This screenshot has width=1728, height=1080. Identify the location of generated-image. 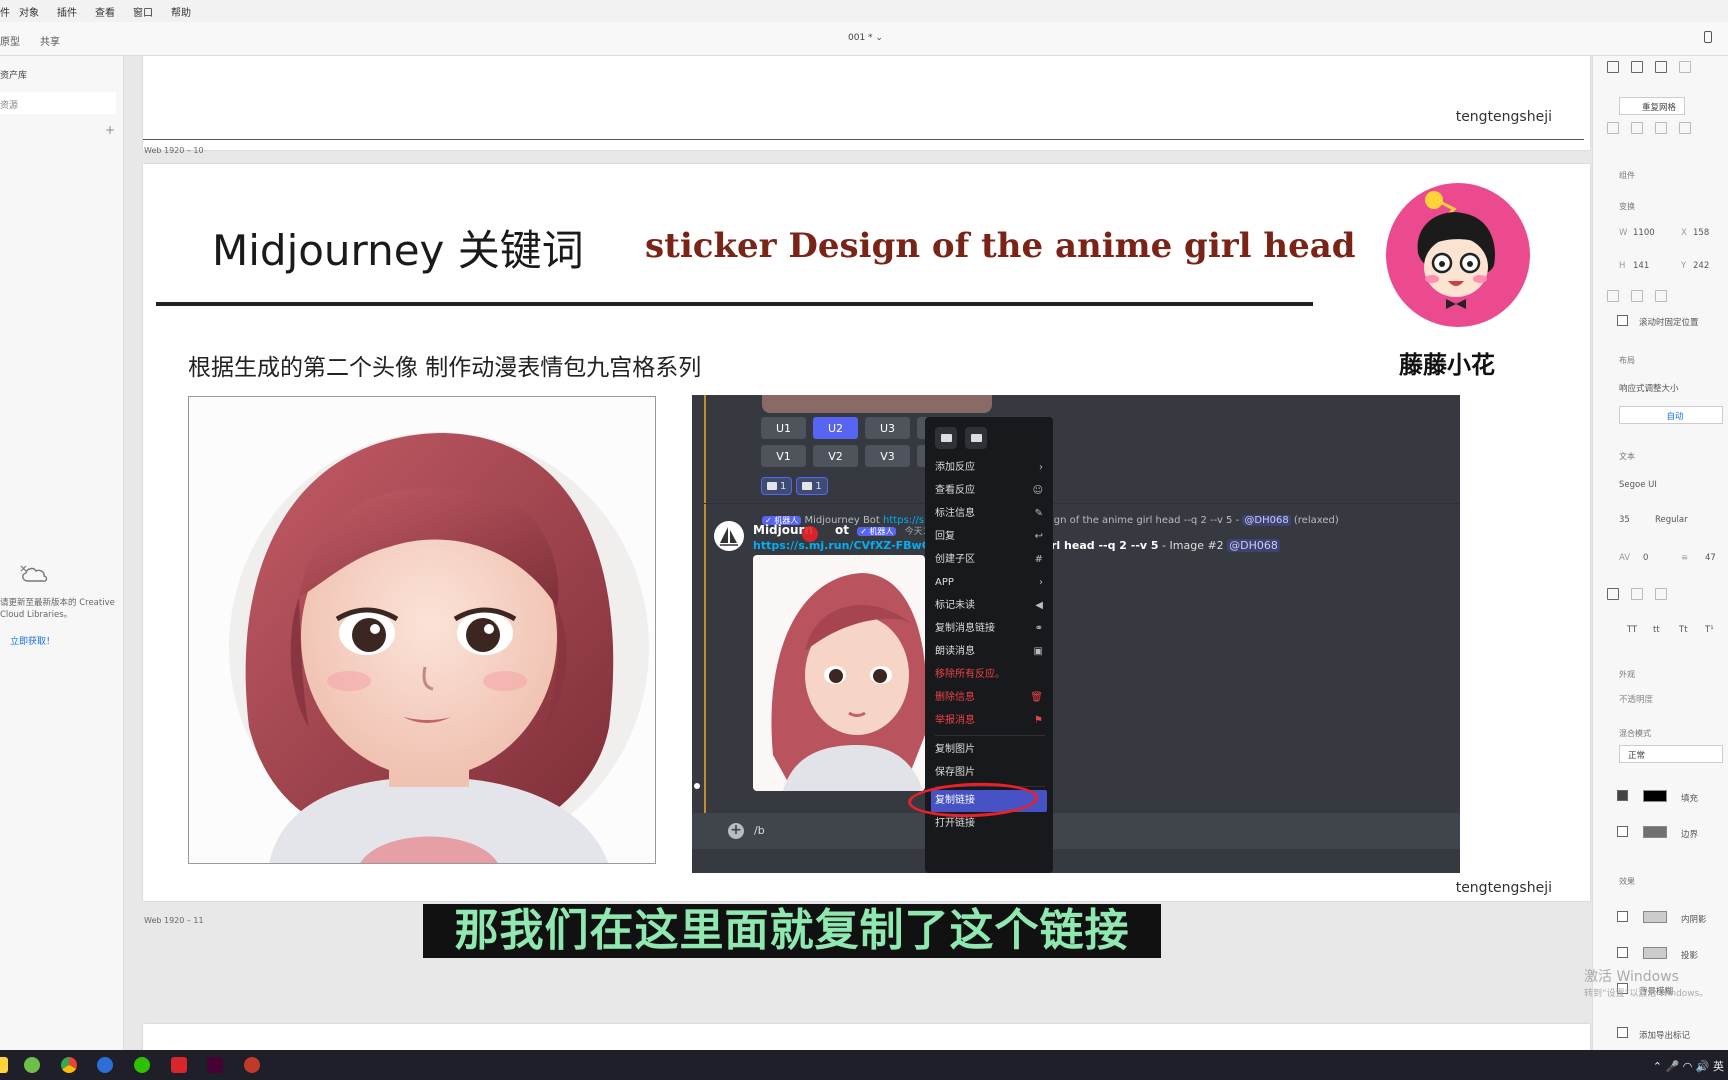
(839, 673).